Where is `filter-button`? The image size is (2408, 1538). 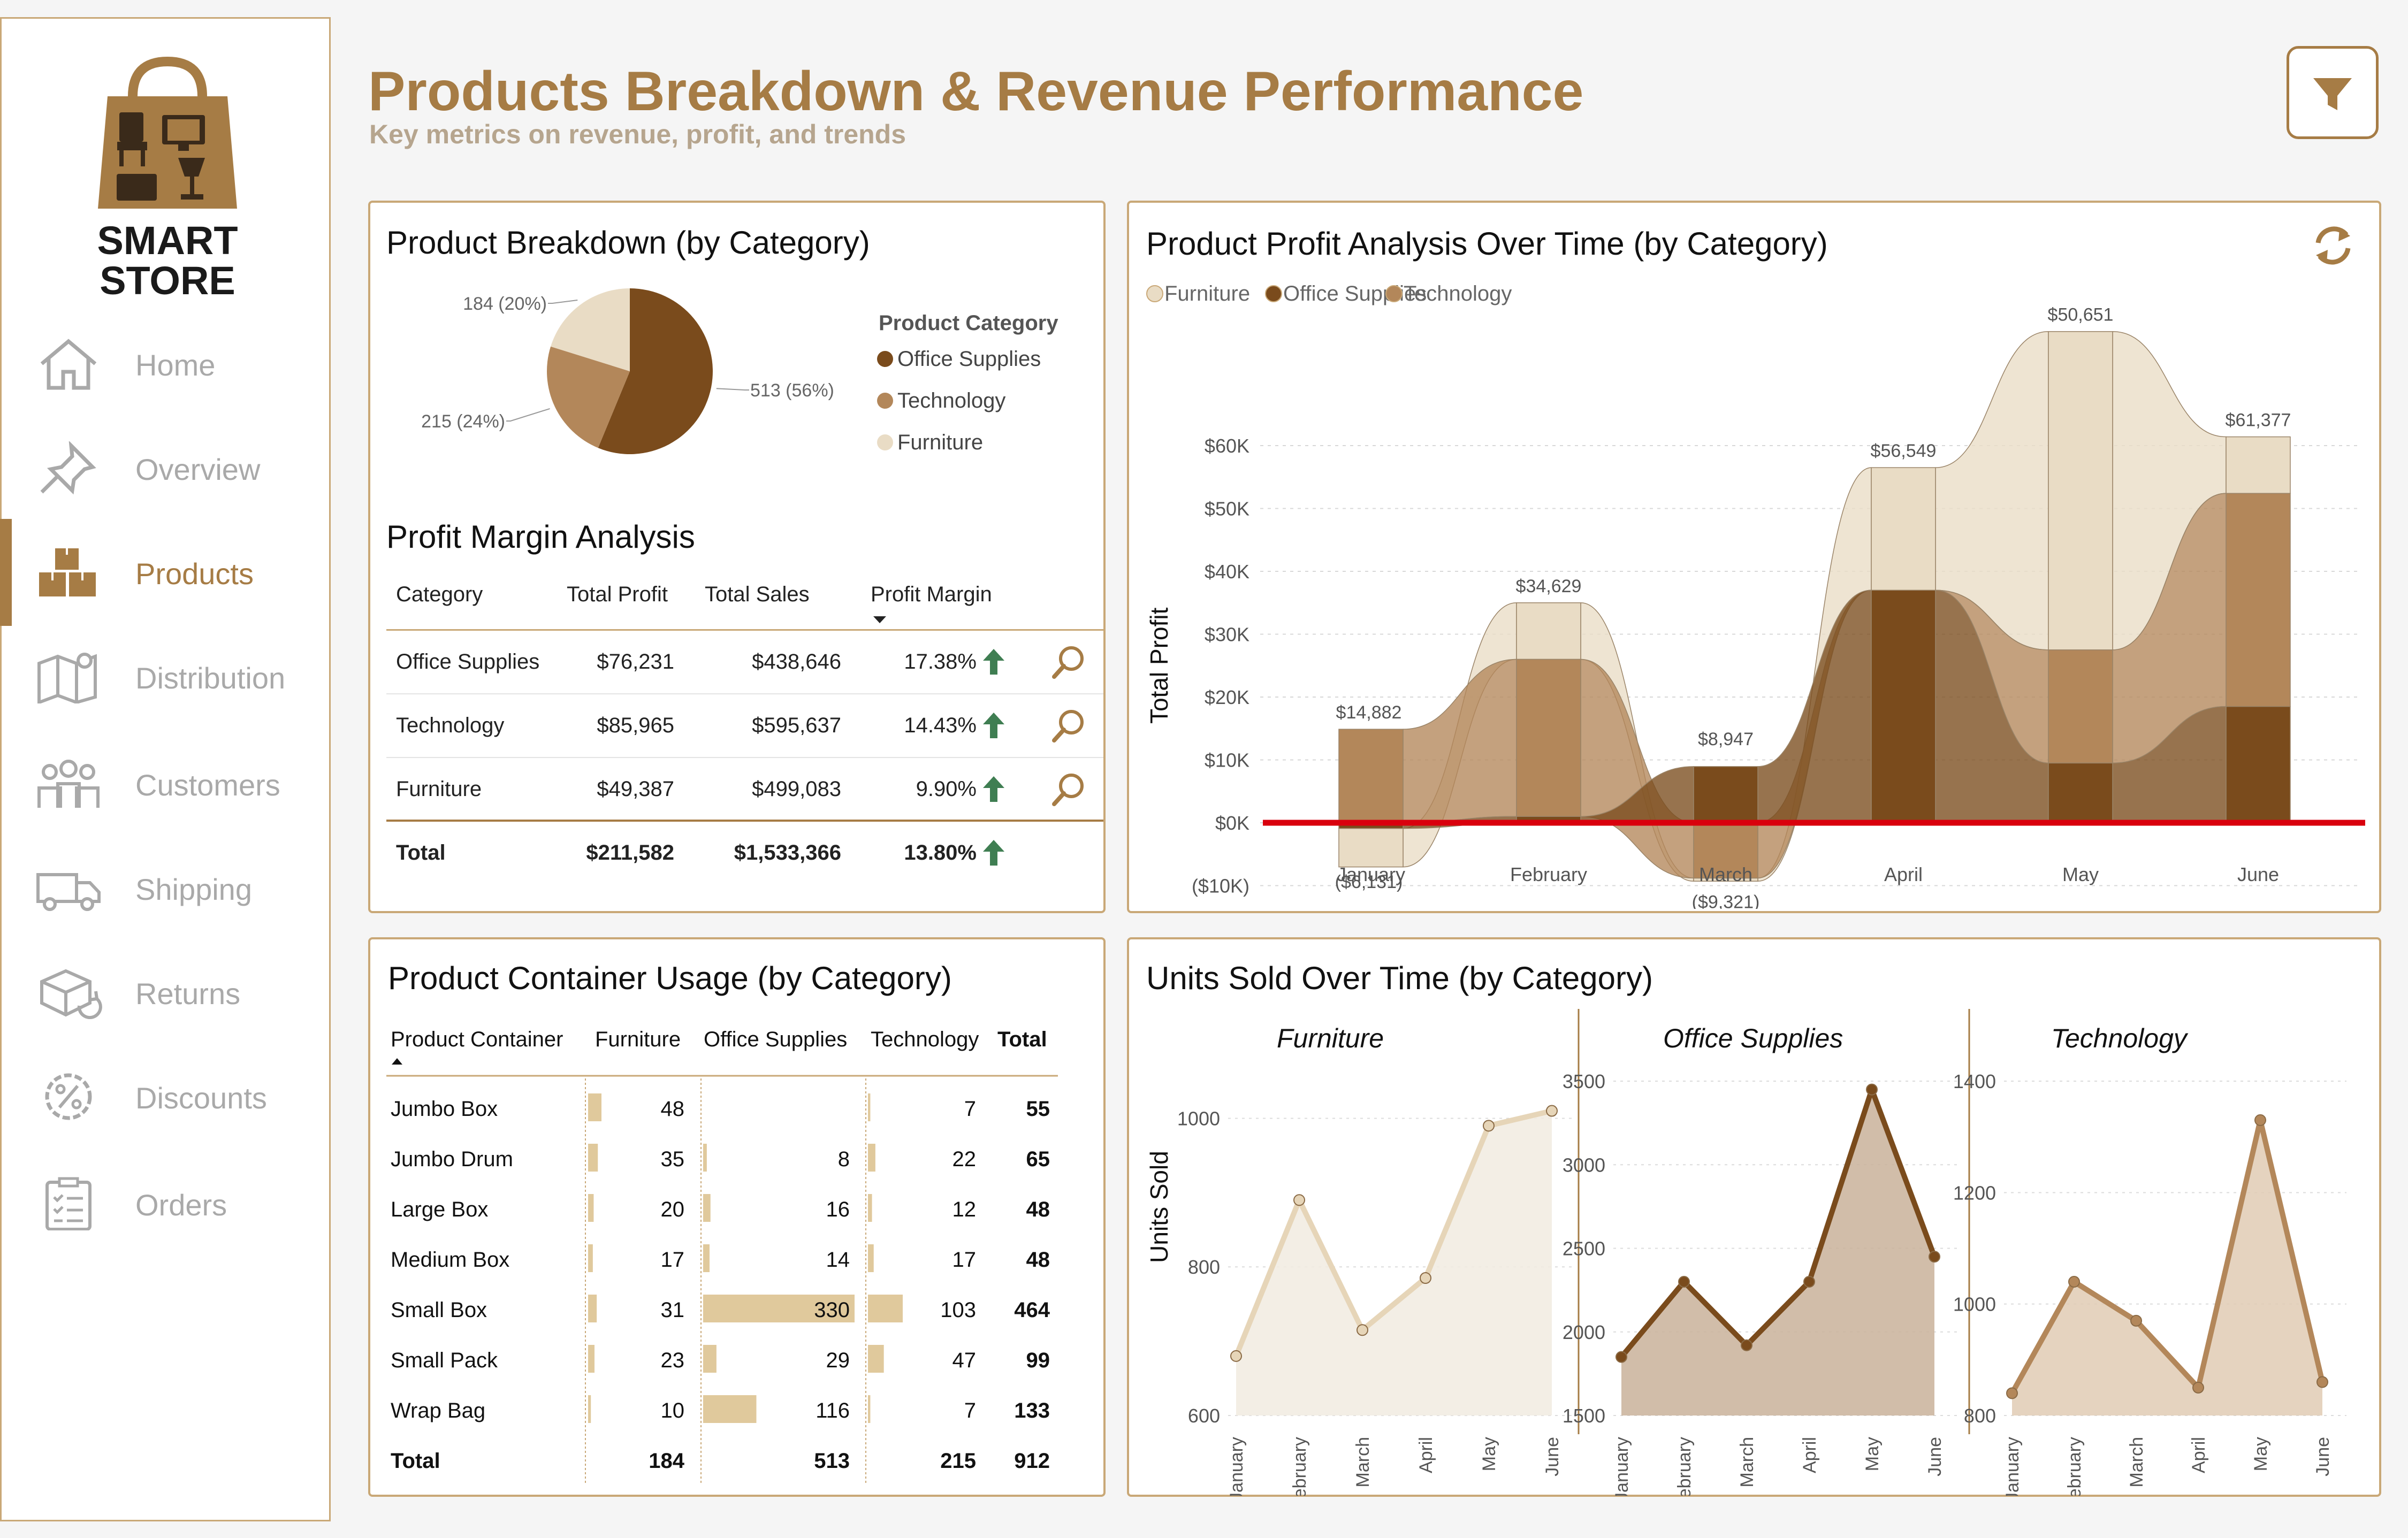 filter-button is located at coordinates (2333, 92).